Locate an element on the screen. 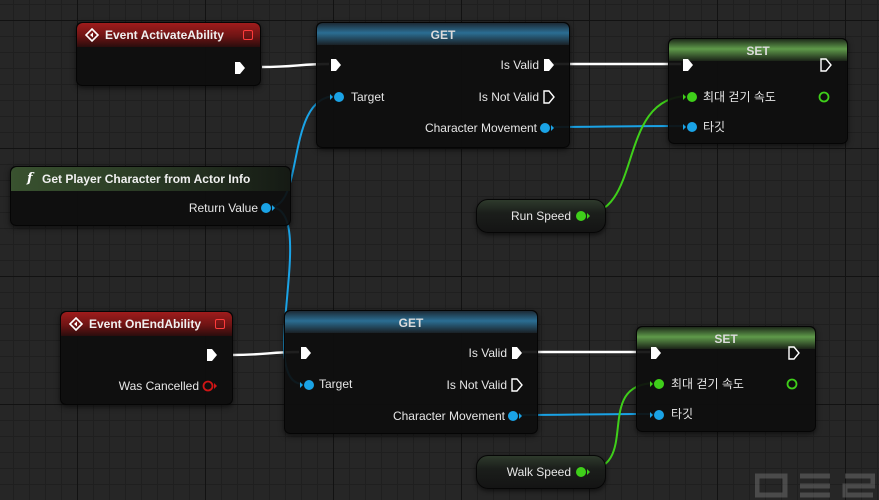 The width and height of the screenshot is (879, 500). was-cancelled-label: Was Cancelled is located at coordinates (158, 386).